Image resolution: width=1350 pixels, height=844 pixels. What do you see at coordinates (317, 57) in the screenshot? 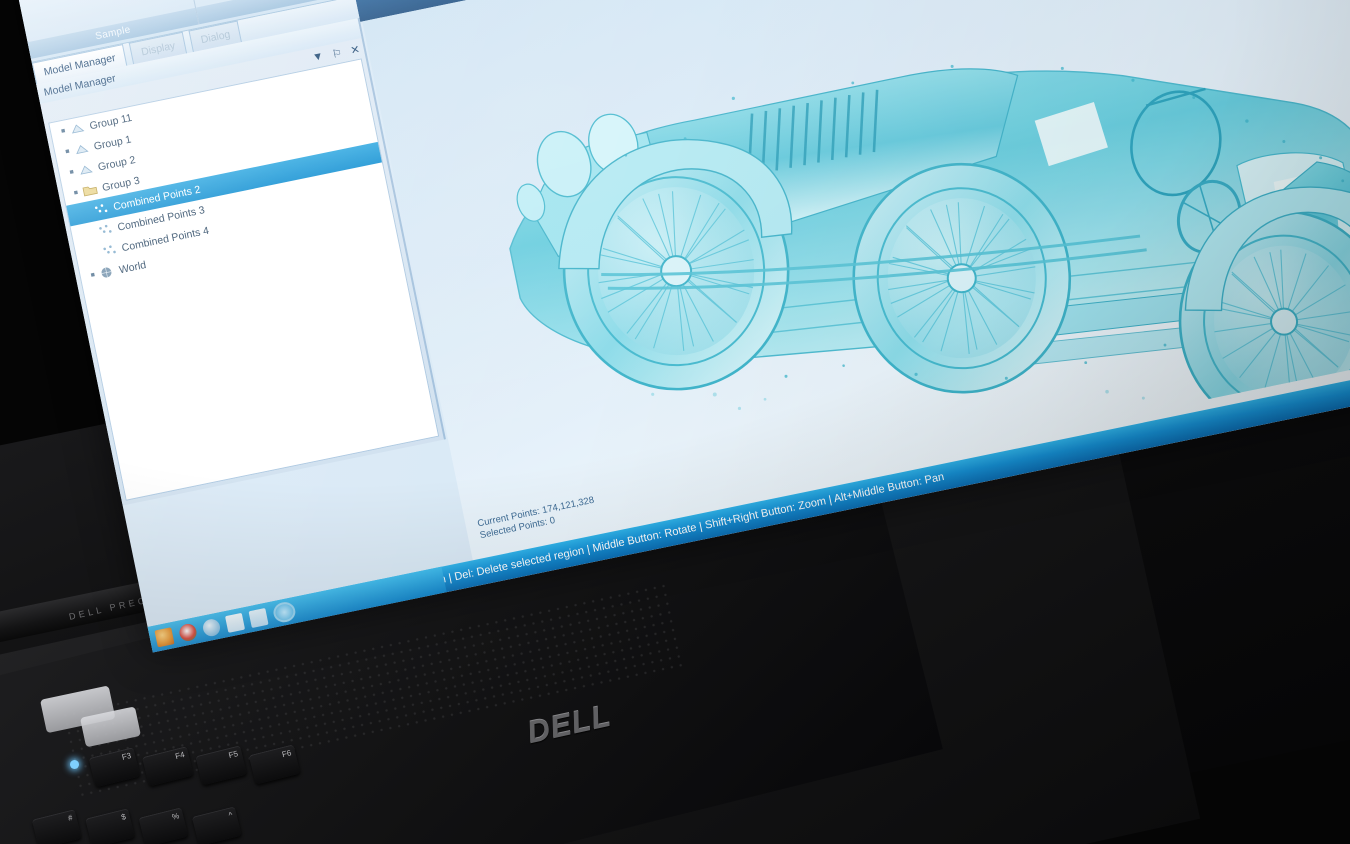
I see `panel-menu-icon: ▼` at bounding box center [317, 57].